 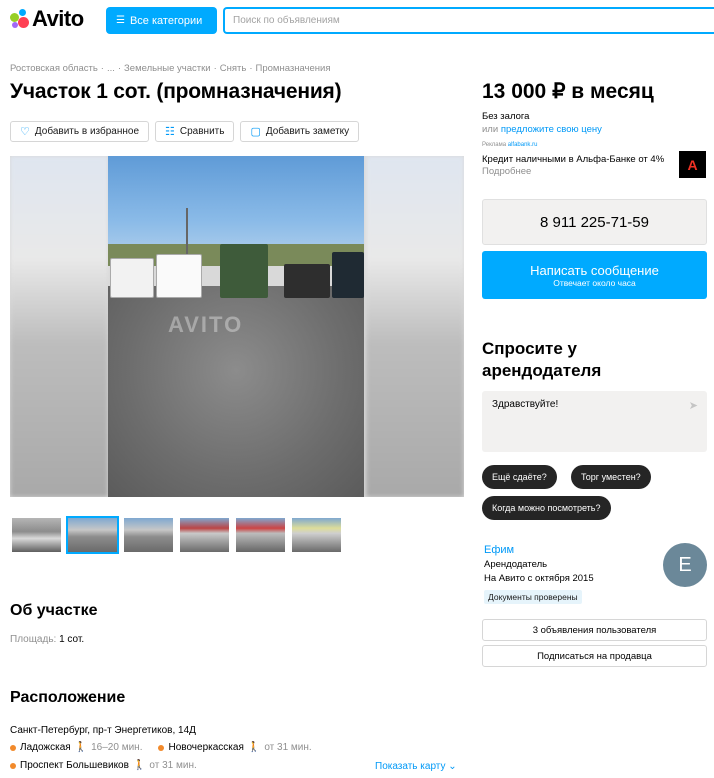 I want to click on area-row: Площадь: 1 сот., so click(x=47, y=639).